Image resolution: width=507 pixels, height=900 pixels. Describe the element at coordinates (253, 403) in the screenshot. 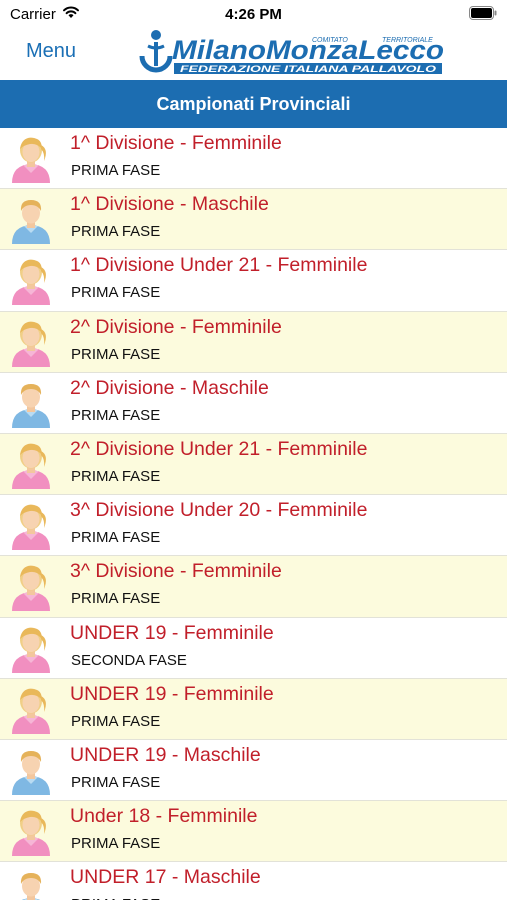

I see `list-item: 2^ Divisione - Maschile PRIMA FASE` at that location.